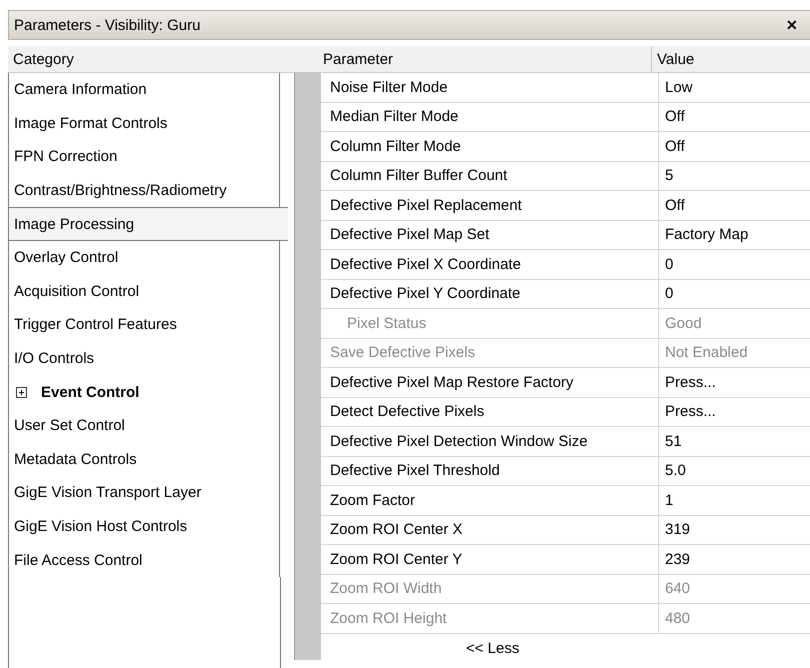  What do you see at coordinates (490, 500) in the screenshot?
I see `parameter-name: Zoom Factor` at bounding box center [490, 500].